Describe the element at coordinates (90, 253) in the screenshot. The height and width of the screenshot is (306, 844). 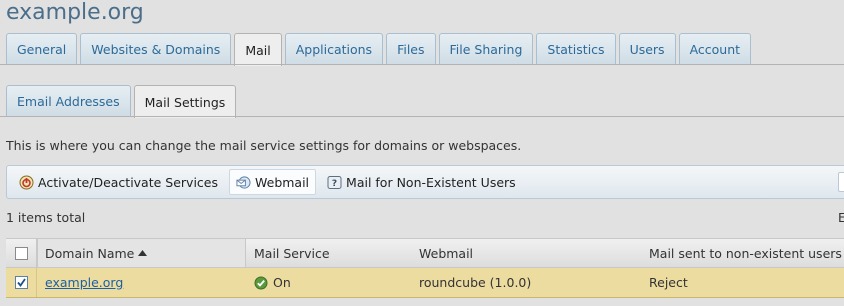
I see `header-domain-label: Domain Name` at that location.